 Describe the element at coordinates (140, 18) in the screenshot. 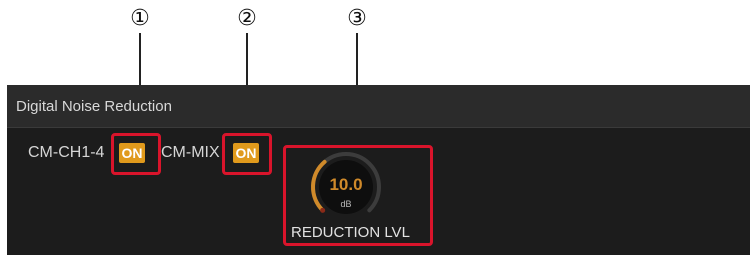

I see `callout-1: ①` at that location.